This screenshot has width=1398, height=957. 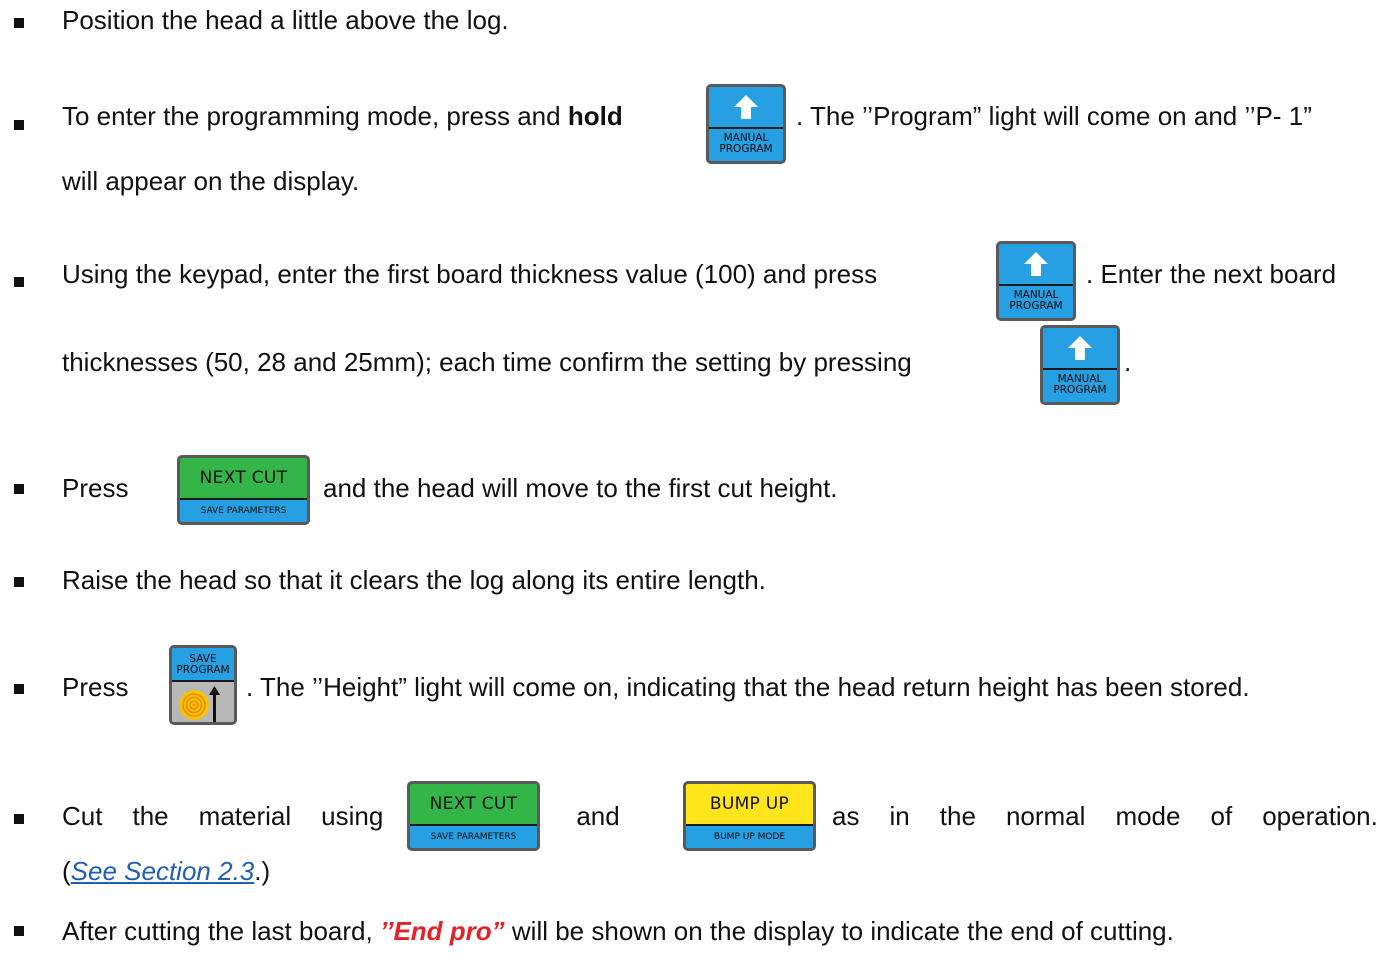 What do you see at coordinates (95, 687) in the screenshot?
I see `instruction-6-start: Press` at bounding box center [95, 687].